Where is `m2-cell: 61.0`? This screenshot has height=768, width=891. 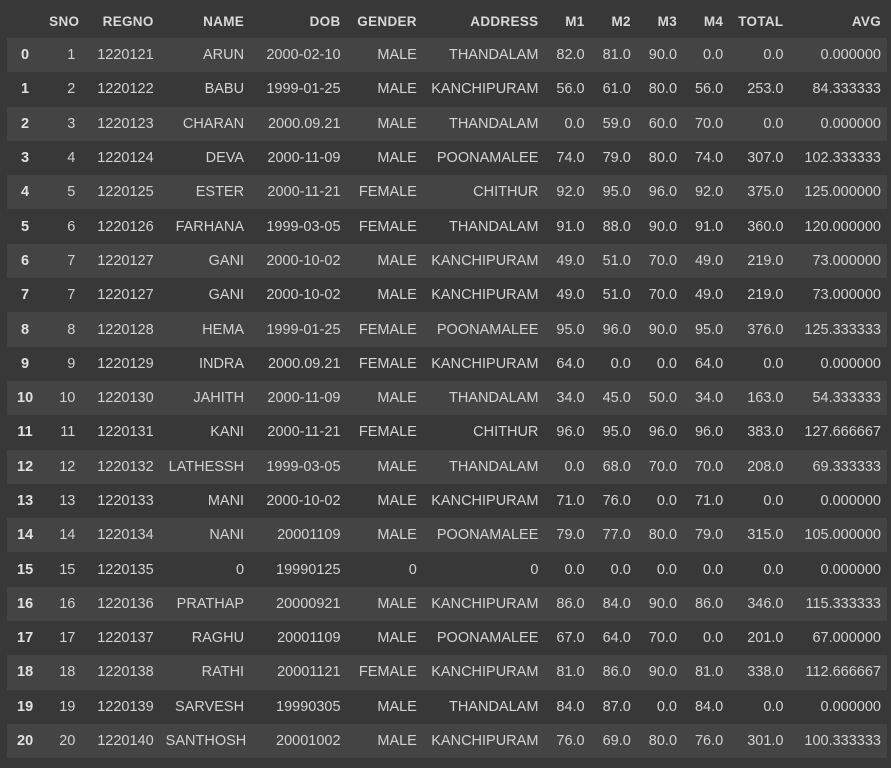
m2-cell: 61.0 is located at coordinates (616, 89).